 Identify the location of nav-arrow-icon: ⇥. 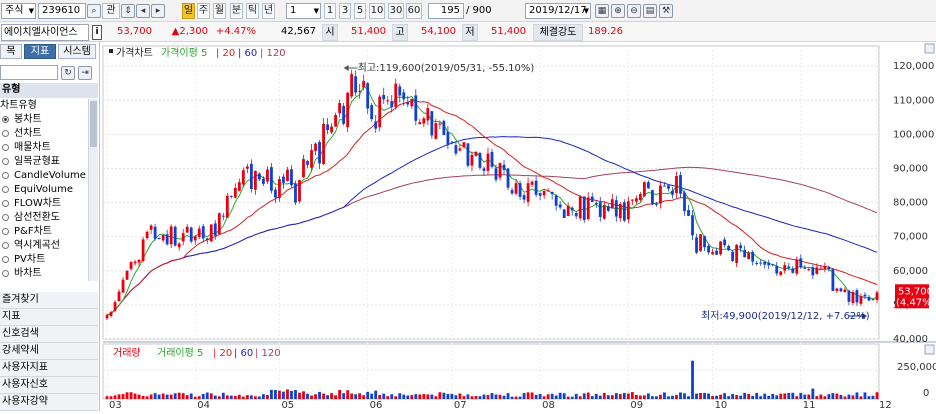
(85, 73).